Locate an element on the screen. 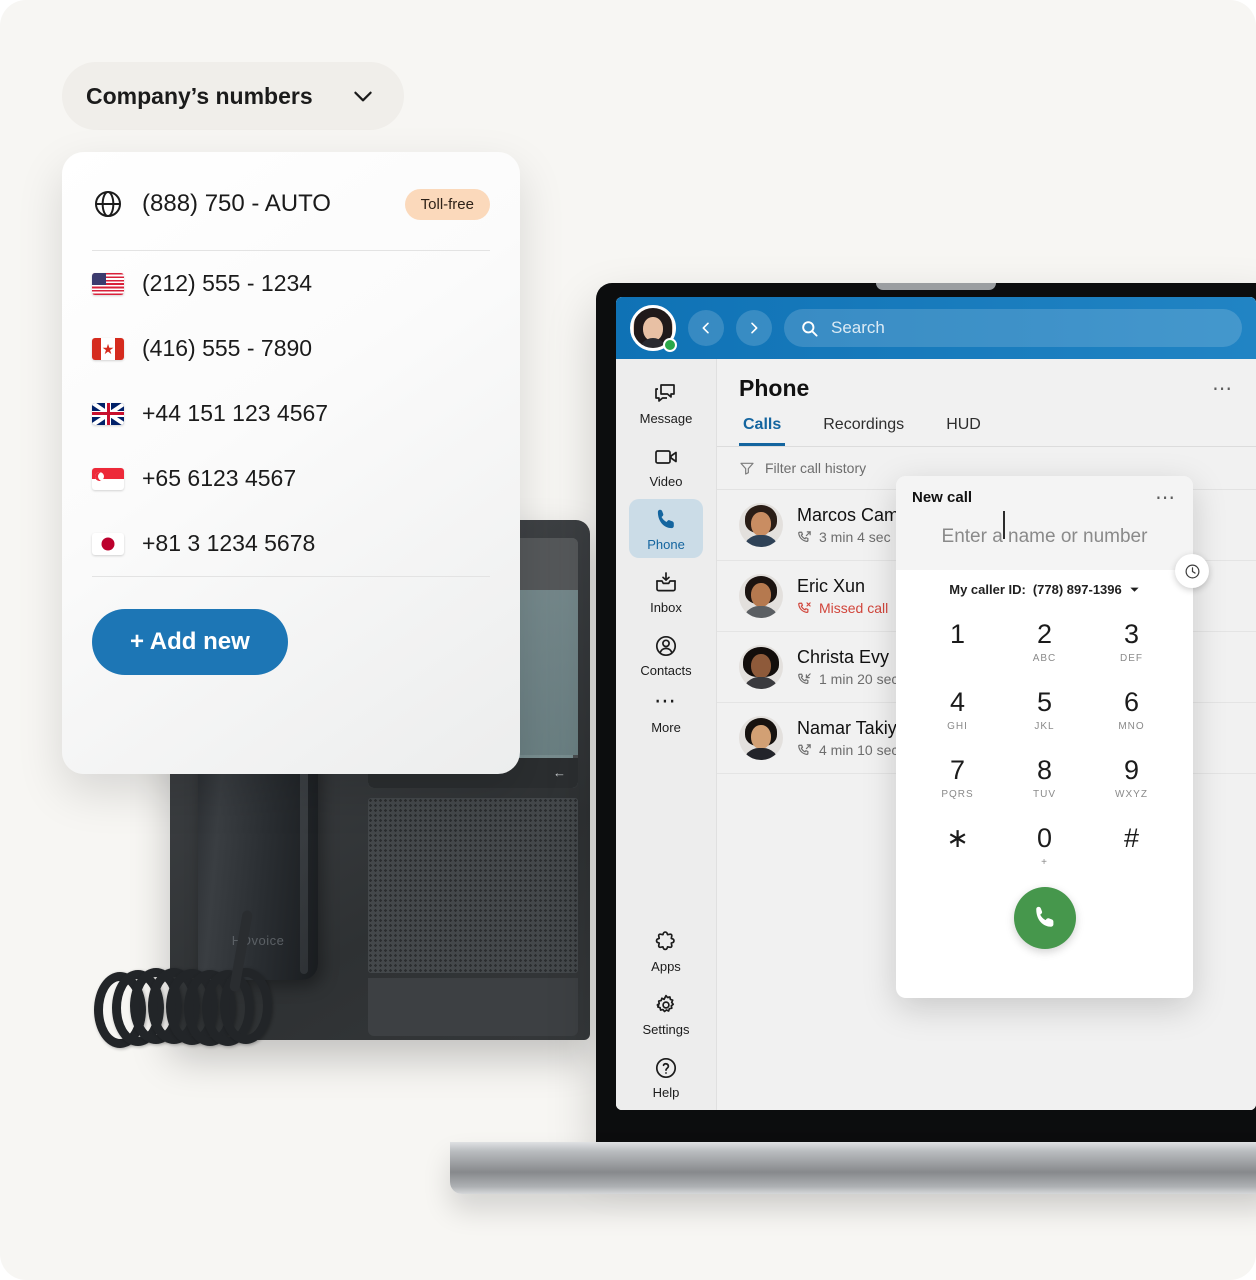  key-digit: 3 is located at coordinates (1131, 634).